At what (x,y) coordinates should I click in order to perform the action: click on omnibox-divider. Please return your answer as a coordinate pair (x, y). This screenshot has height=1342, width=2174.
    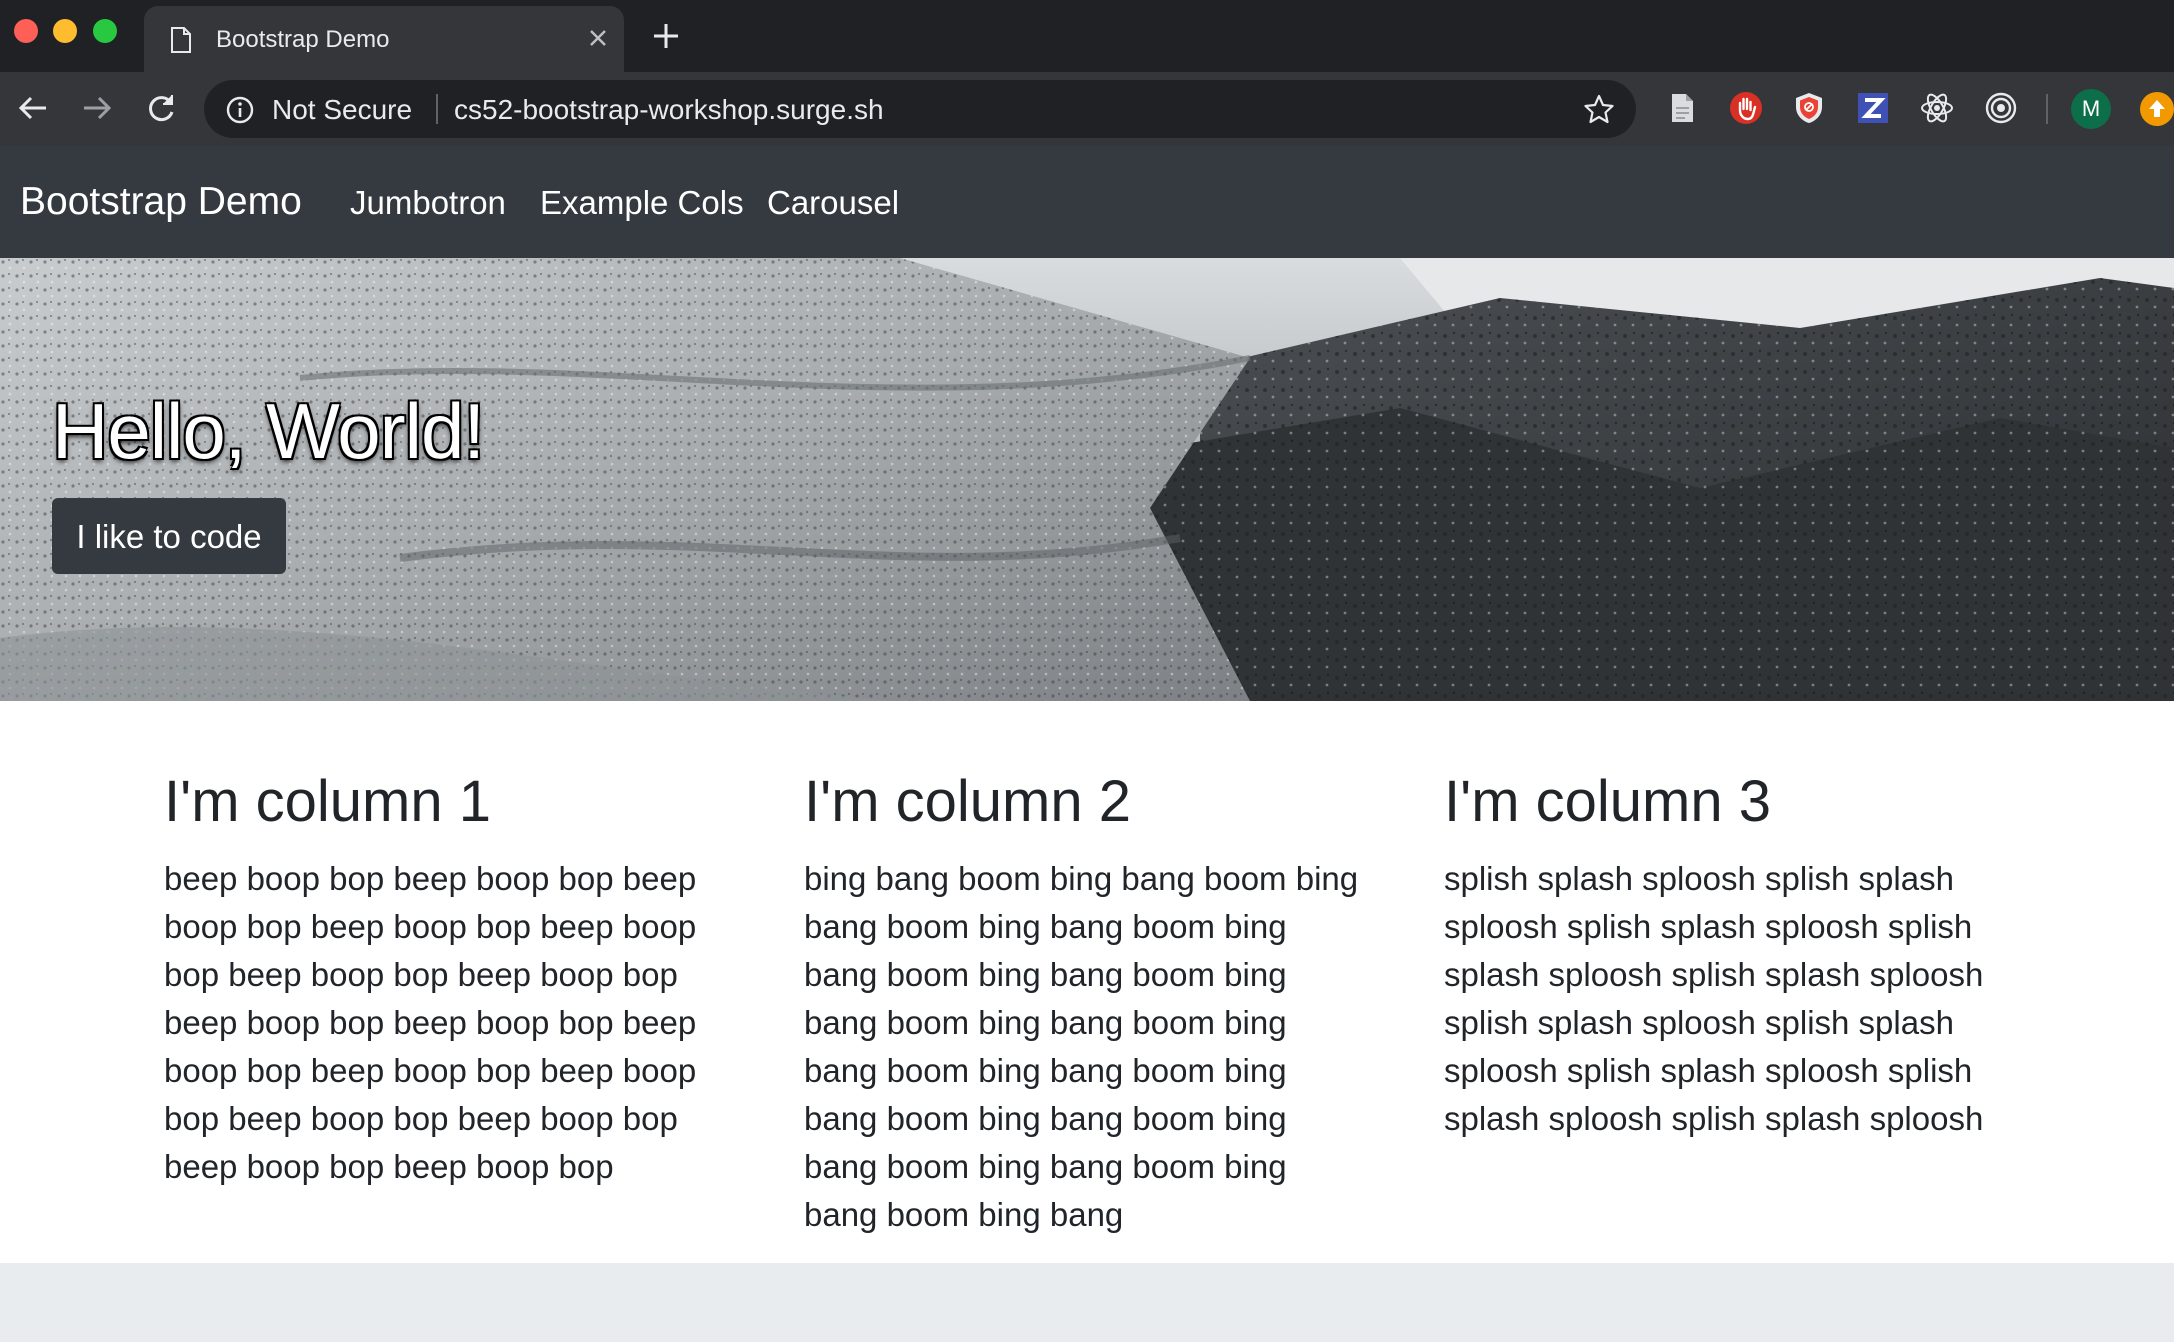
    Looking at the image, I should click on (437, 109).